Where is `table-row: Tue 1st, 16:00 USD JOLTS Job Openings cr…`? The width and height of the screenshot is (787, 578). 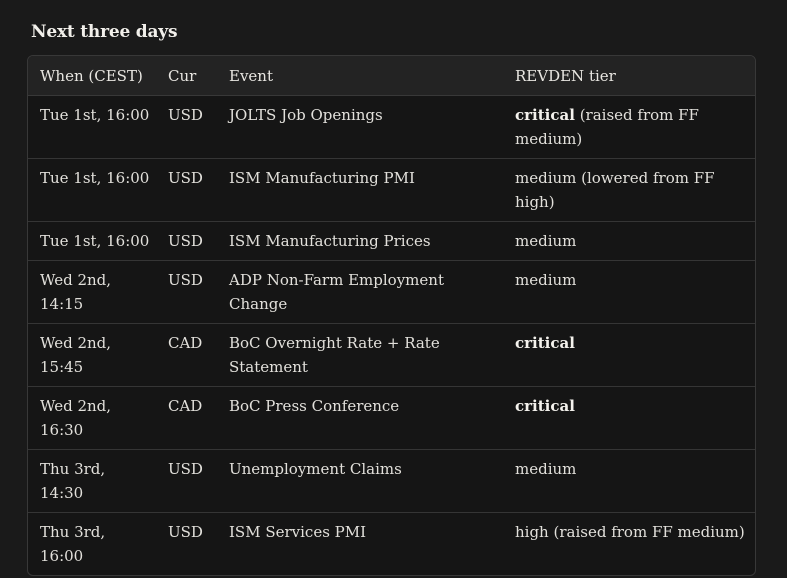 table-row: Tue 1st, 16:00 USD JOLTS Job Openings cr… is located at coordinates (391, 127).